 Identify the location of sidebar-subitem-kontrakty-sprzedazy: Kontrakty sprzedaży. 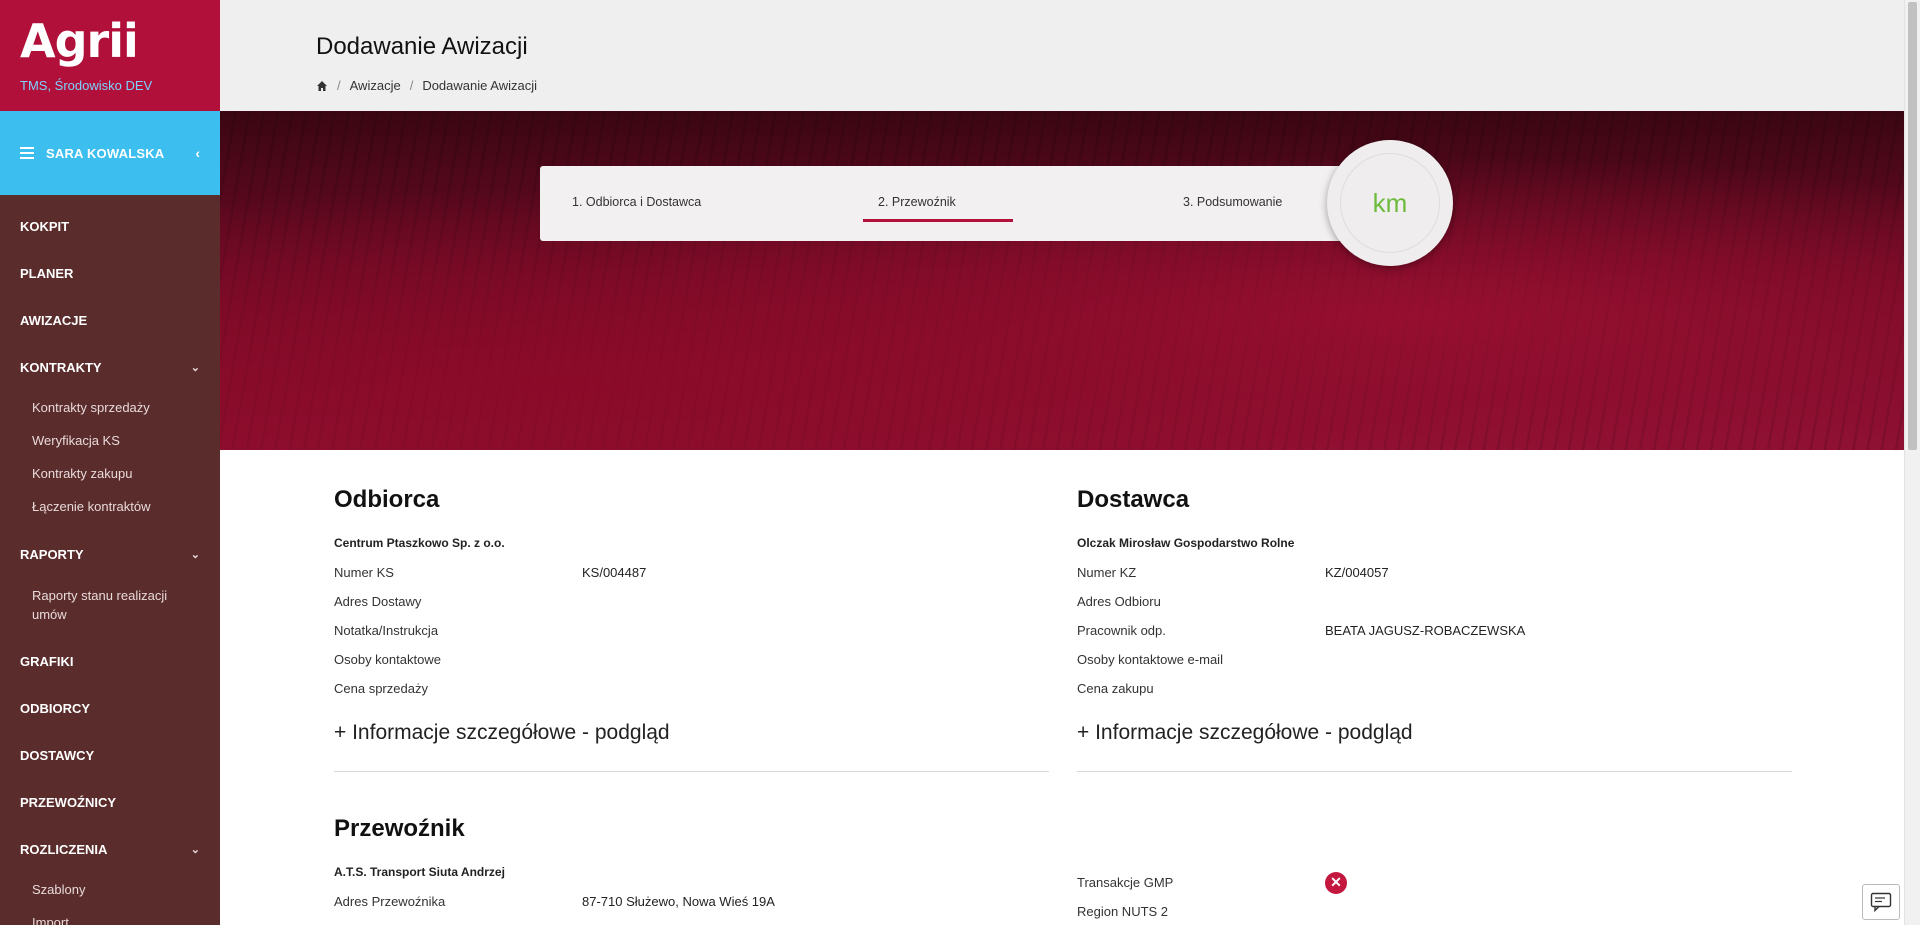
(110, 407).